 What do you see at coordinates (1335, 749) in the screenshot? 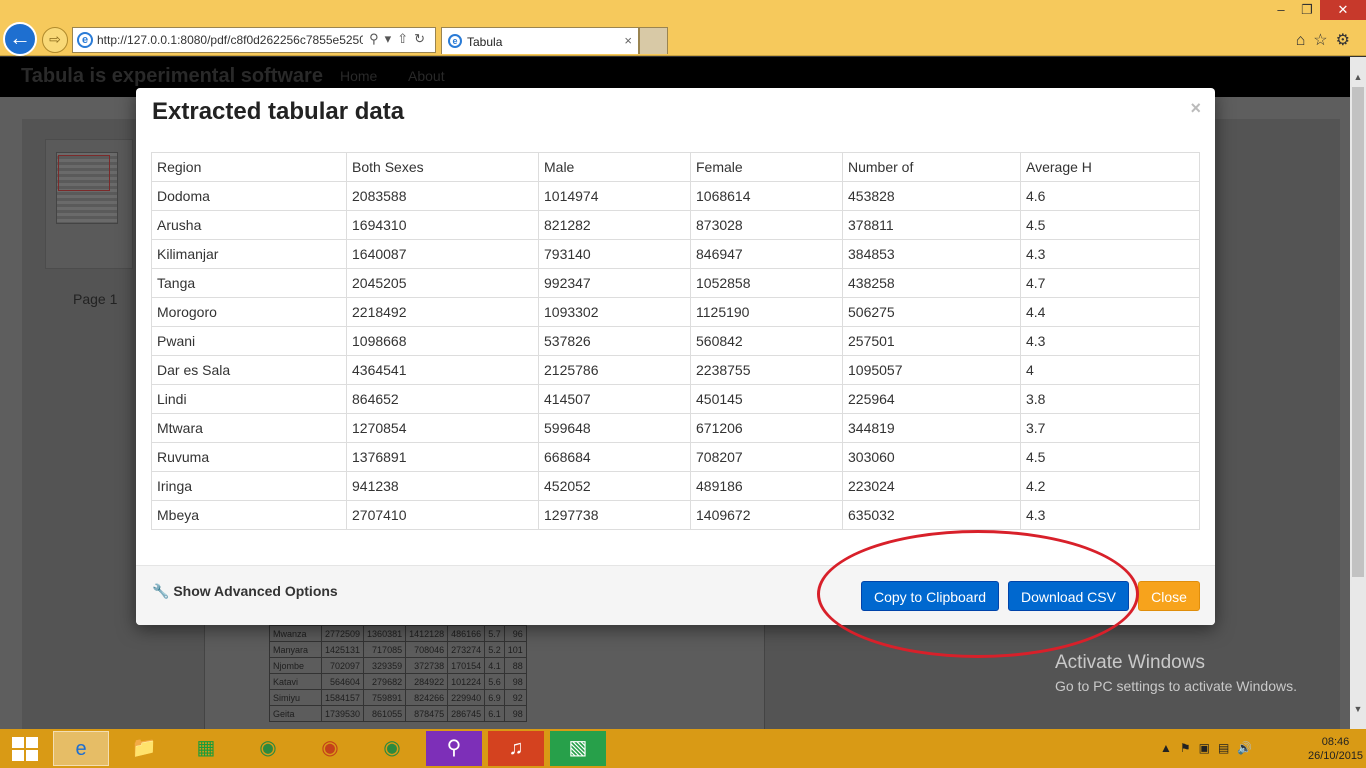
I see `clock: 08:46 26/10/2015` at bounding box center [1335, 749].